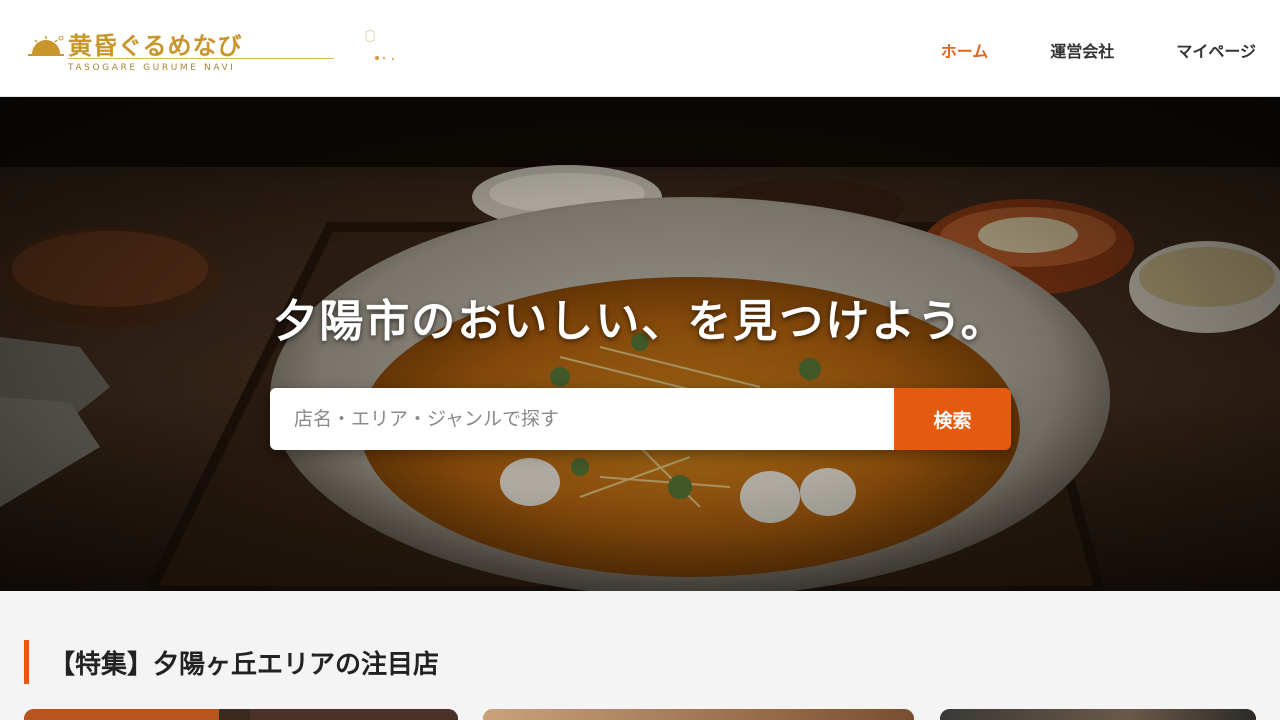 This screenshot has width=1280, height=720. Describe the element at coordinates (1082, 50) in the screenshot. I see `nav-item-company: 運営会社` at that location.